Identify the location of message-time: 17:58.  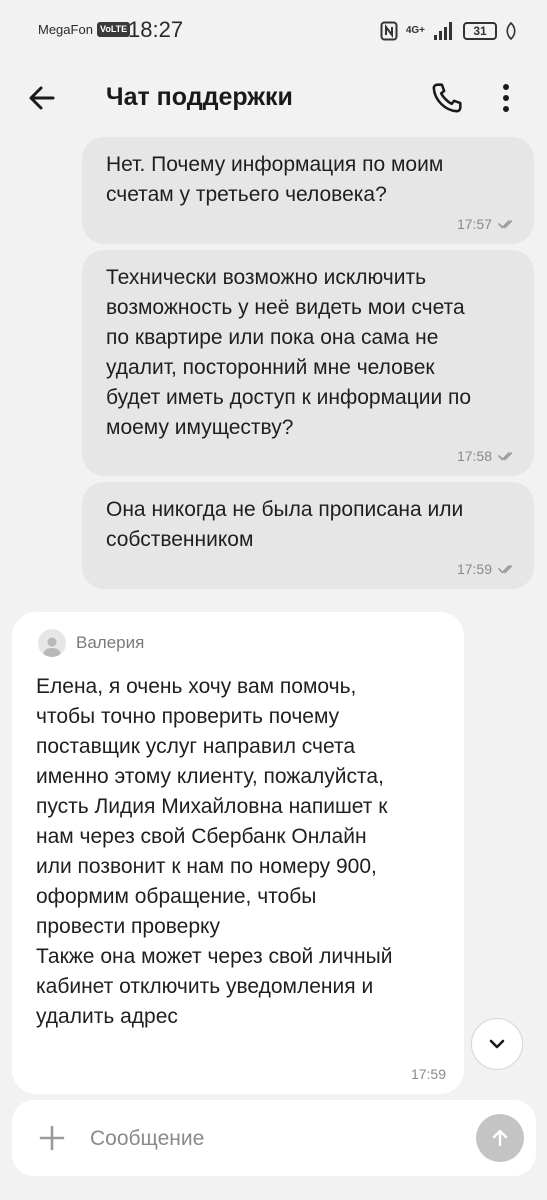
(474, 456).